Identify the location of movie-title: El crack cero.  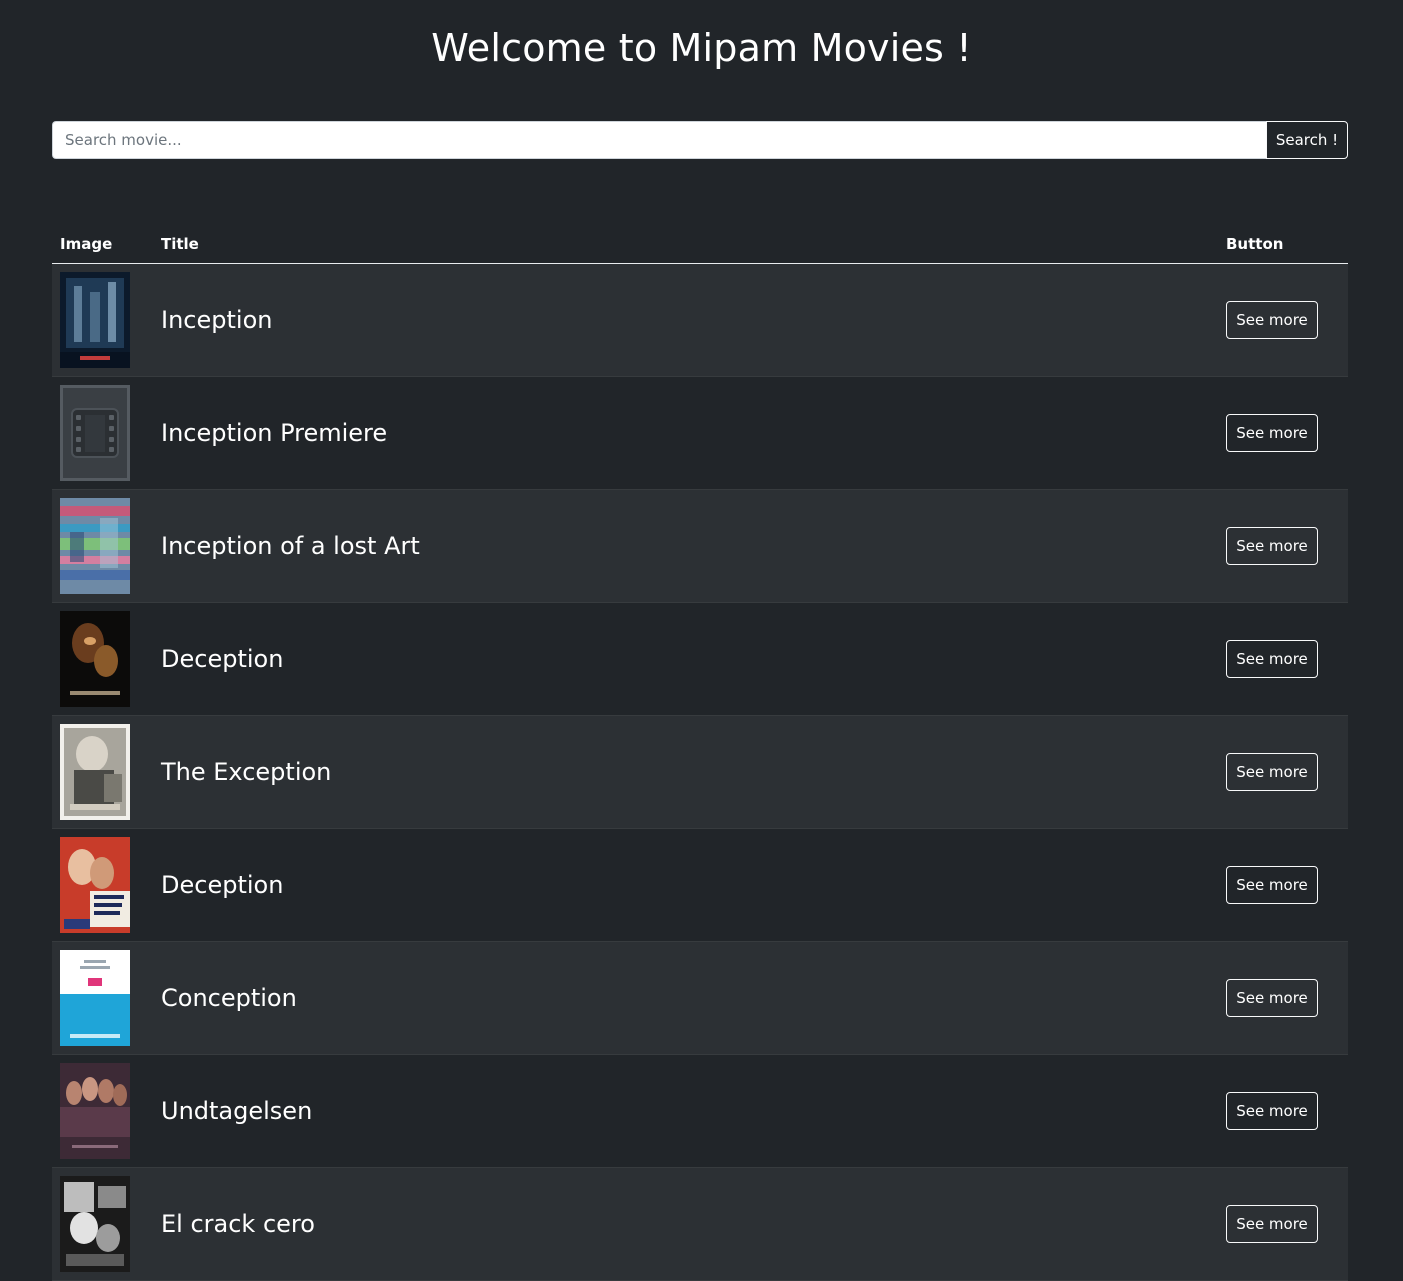
(238, 1224).